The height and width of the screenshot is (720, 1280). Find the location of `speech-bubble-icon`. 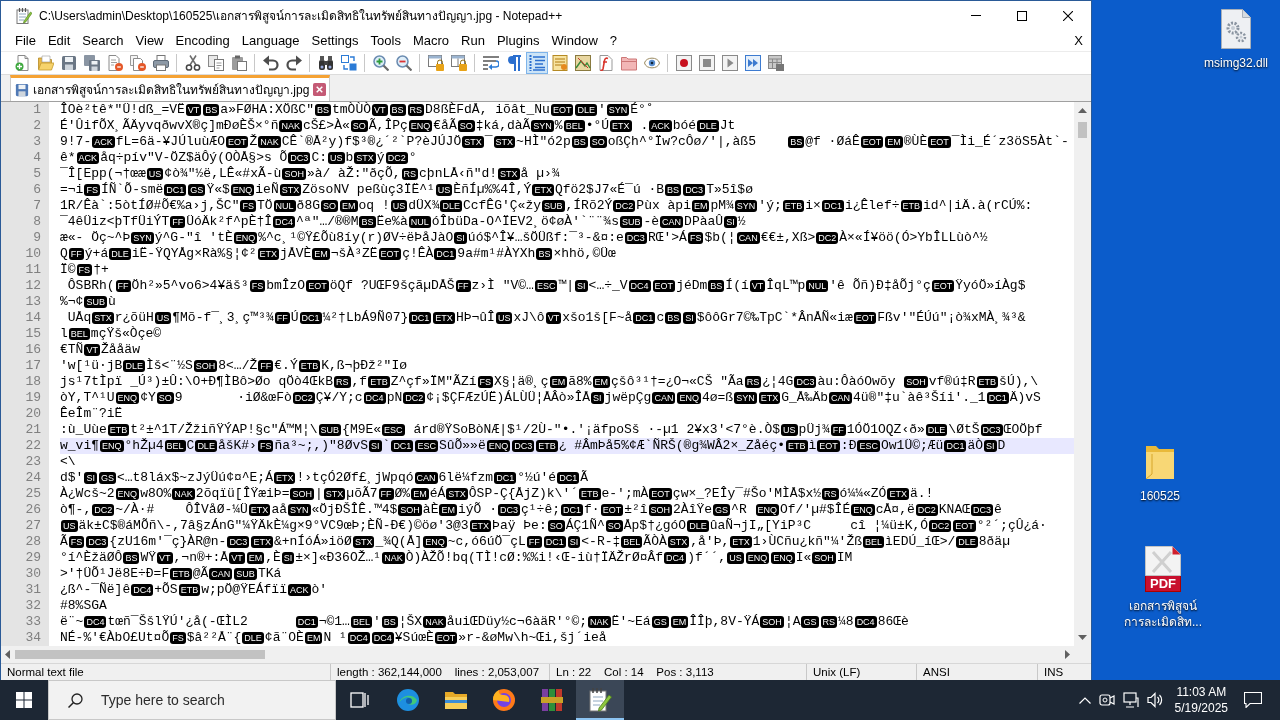

speech-bubble-icon is located at coordinates (1253, 700).